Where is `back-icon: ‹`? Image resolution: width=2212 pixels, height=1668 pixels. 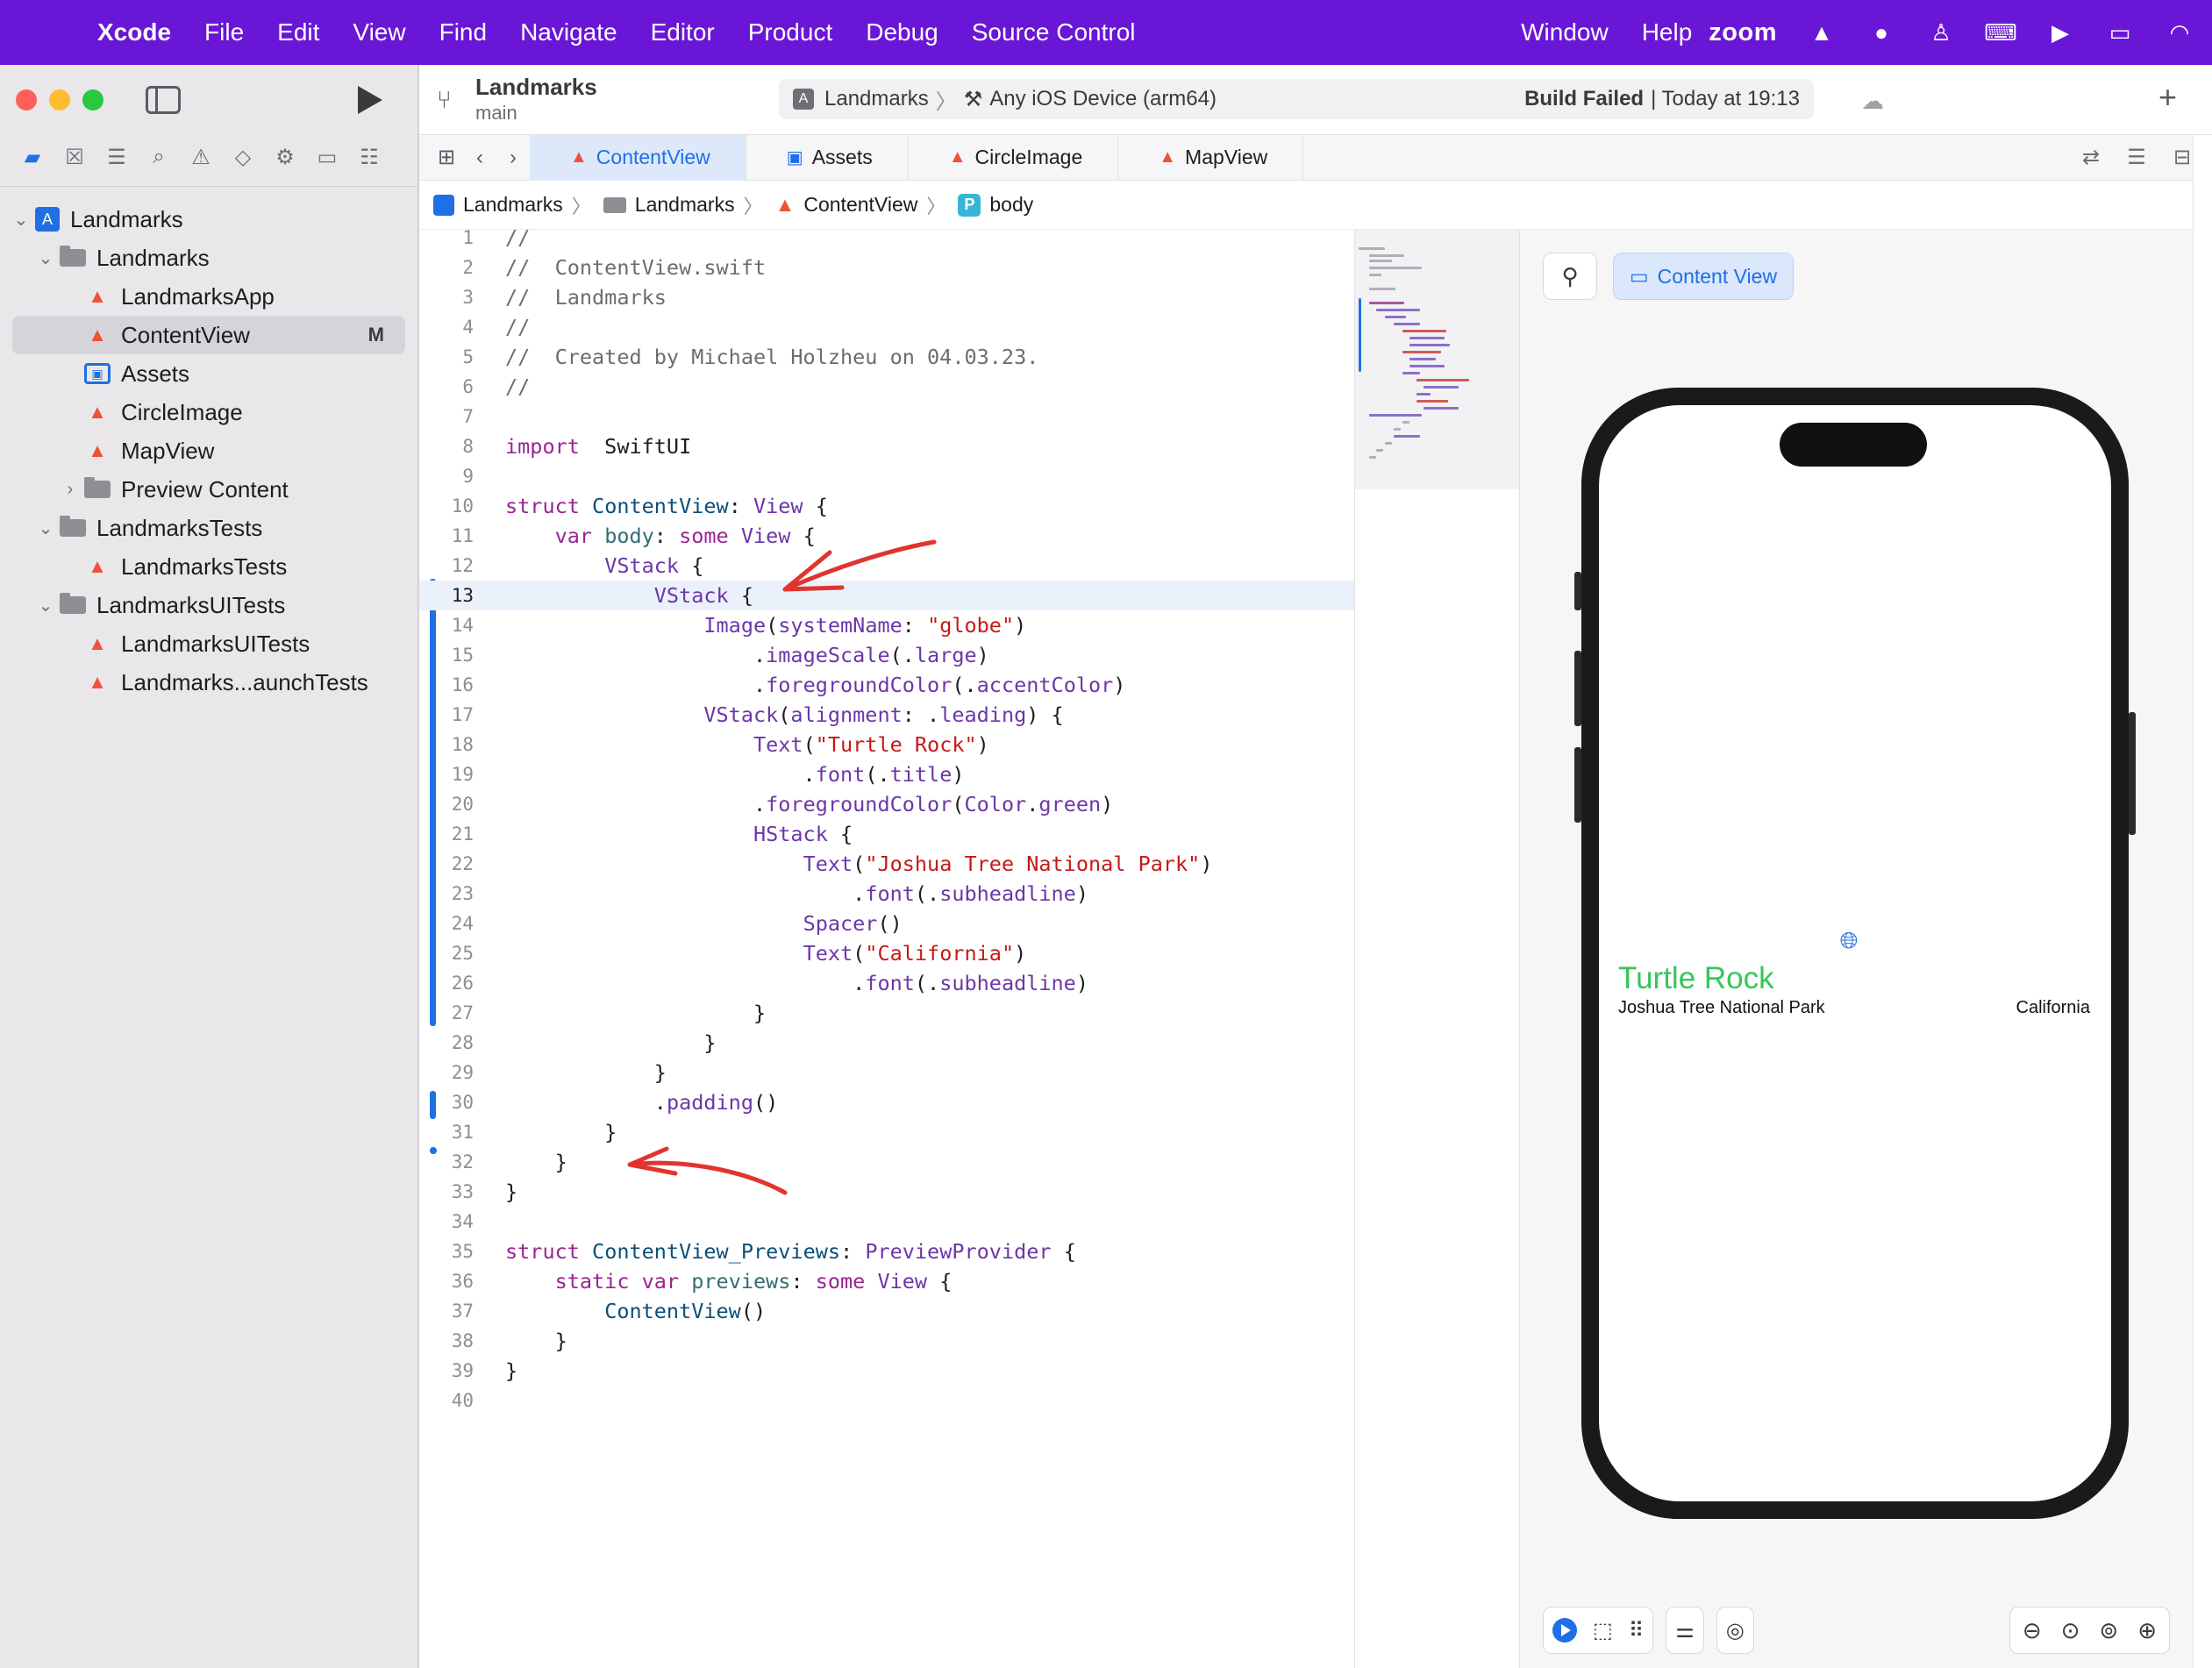 back-icon: ‹ is located at coordinates (479, 158).